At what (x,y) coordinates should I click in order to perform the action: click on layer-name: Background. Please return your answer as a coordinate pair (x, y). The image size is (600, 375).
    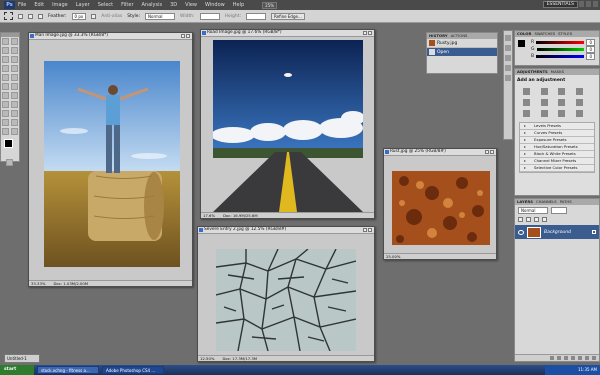
    Looking at the image, I should click on (557, 232).